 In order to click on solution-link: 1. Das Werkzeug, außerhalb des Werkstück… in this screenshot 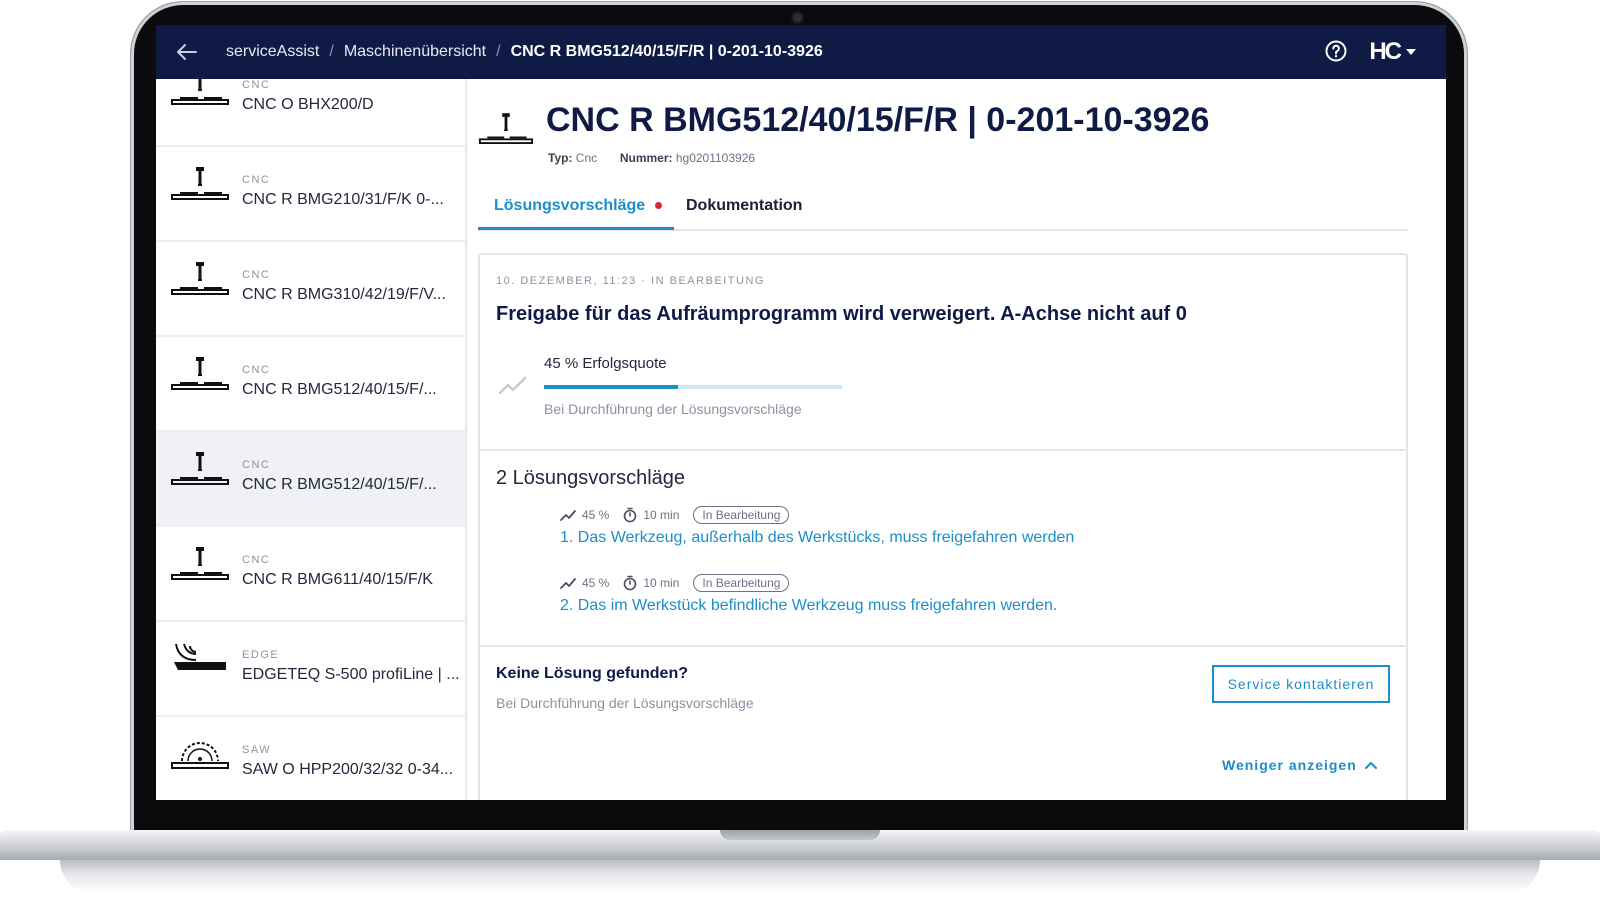, I will do `click(817, 538)`.